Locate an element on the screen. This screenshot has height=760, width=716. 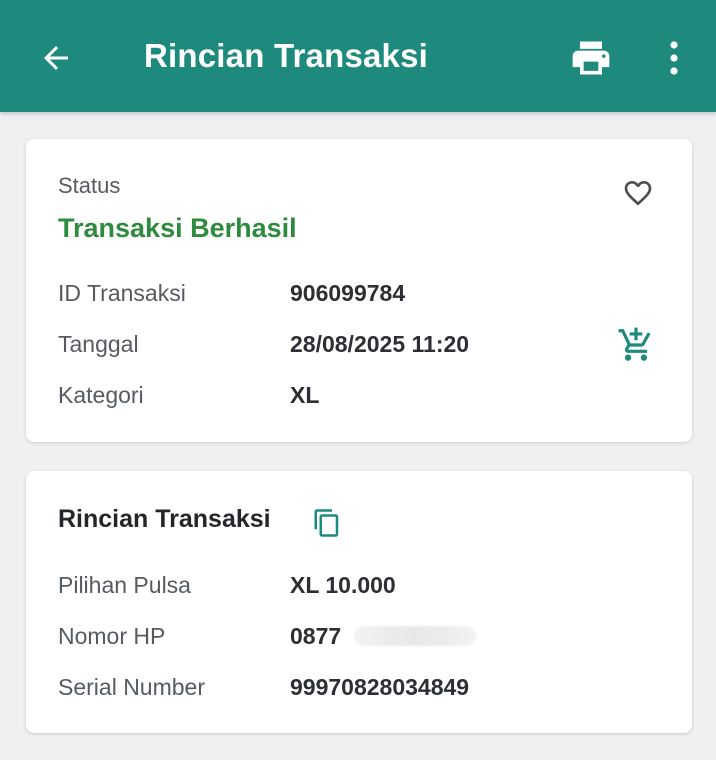
row-value-tanggal: 28/08/2025 11:20 is located at coordinates (380, 344).